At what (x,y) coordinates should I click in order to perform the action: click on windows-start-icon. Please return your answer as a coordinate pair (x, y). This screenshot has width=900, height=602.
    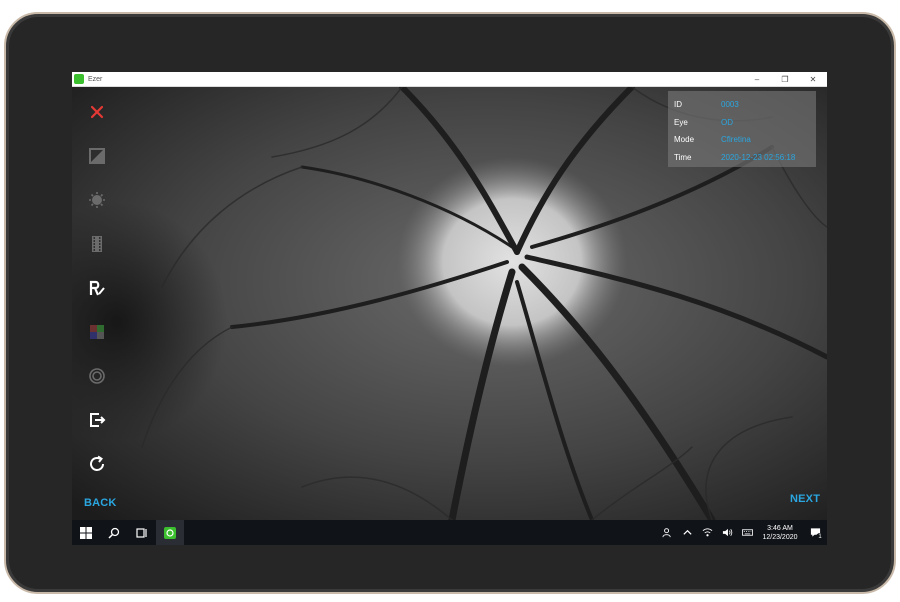
    Looking at the image, I should click on (86, 532).